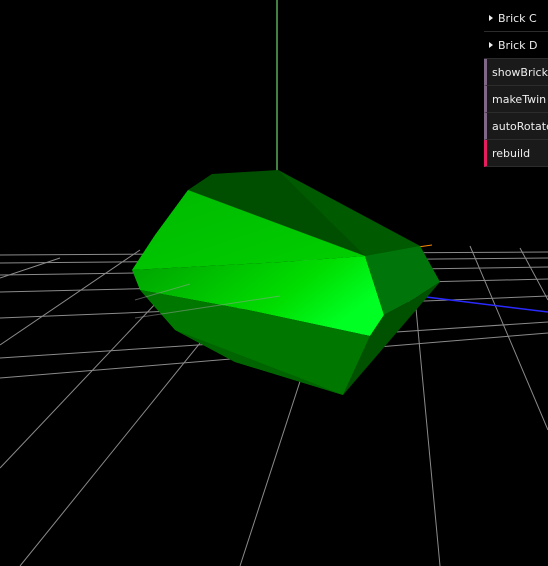  I want to click on folder-label: Brick C, so click(517, 18).